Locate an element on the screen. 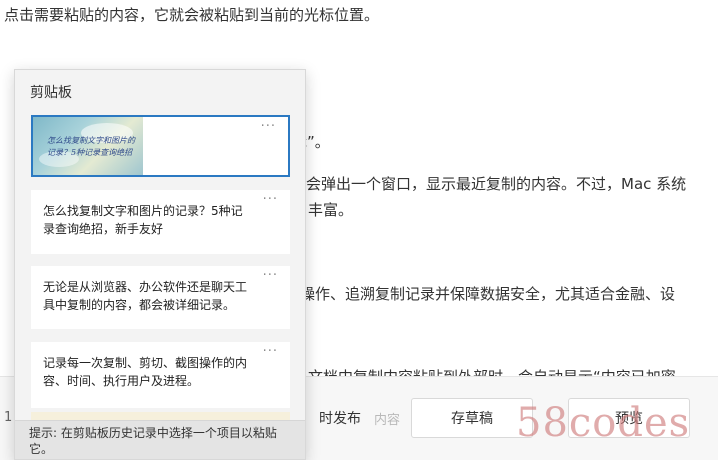  article-line-1: 点击需要粘贴的内容，它就会被粘贴到当前的光标位置。 is located at coordinates (192, 15).